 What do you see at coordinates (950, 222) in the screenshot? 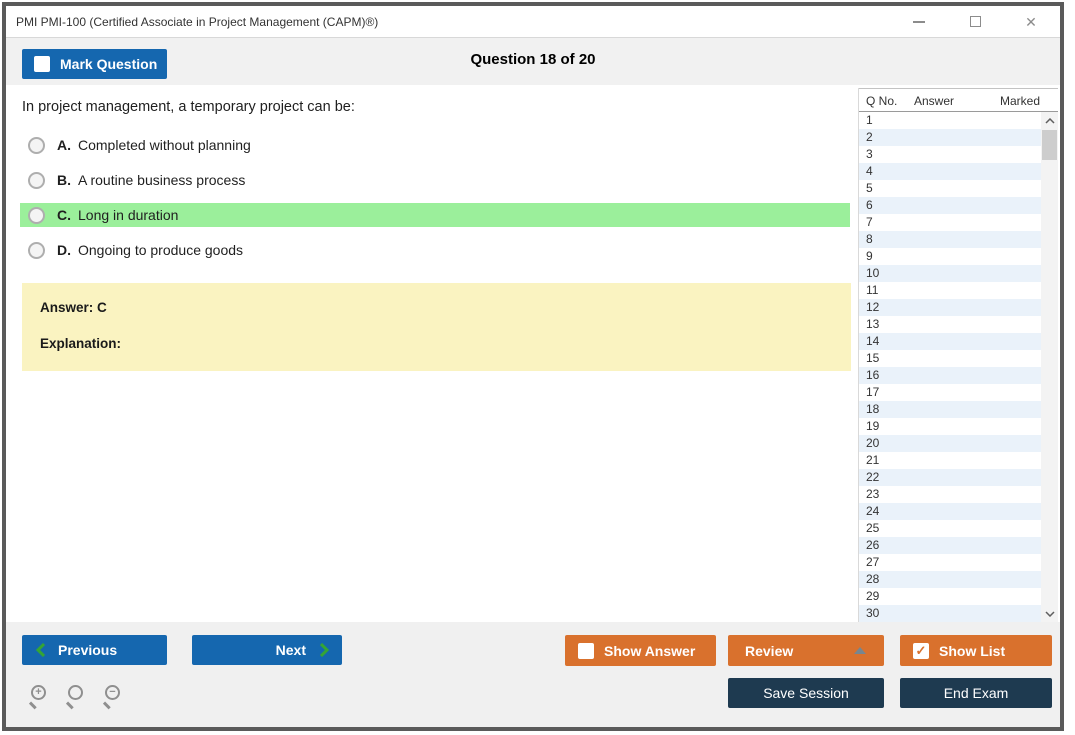
I see `list-item: 7` at bounding box center [950, 222].